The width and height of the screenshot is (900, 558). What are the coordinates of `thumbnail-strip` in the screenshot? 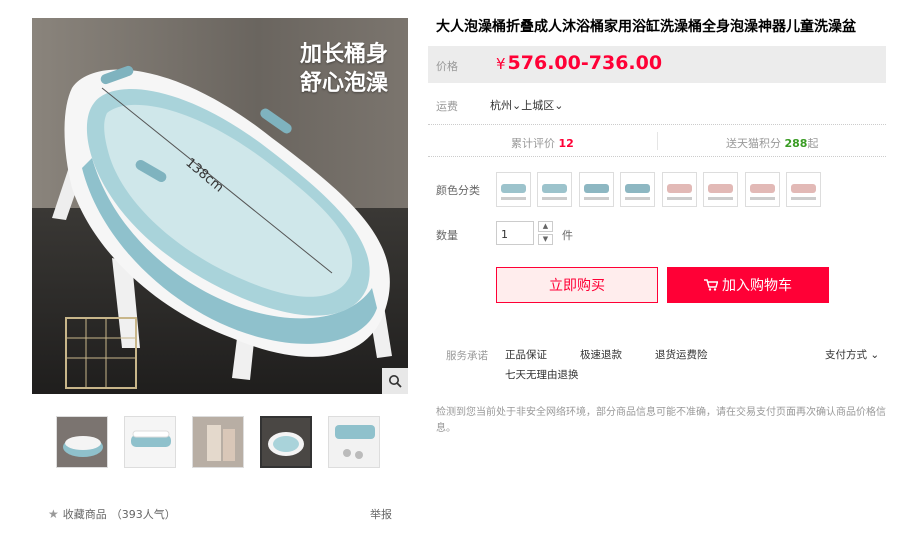 It's located at (221, 443).